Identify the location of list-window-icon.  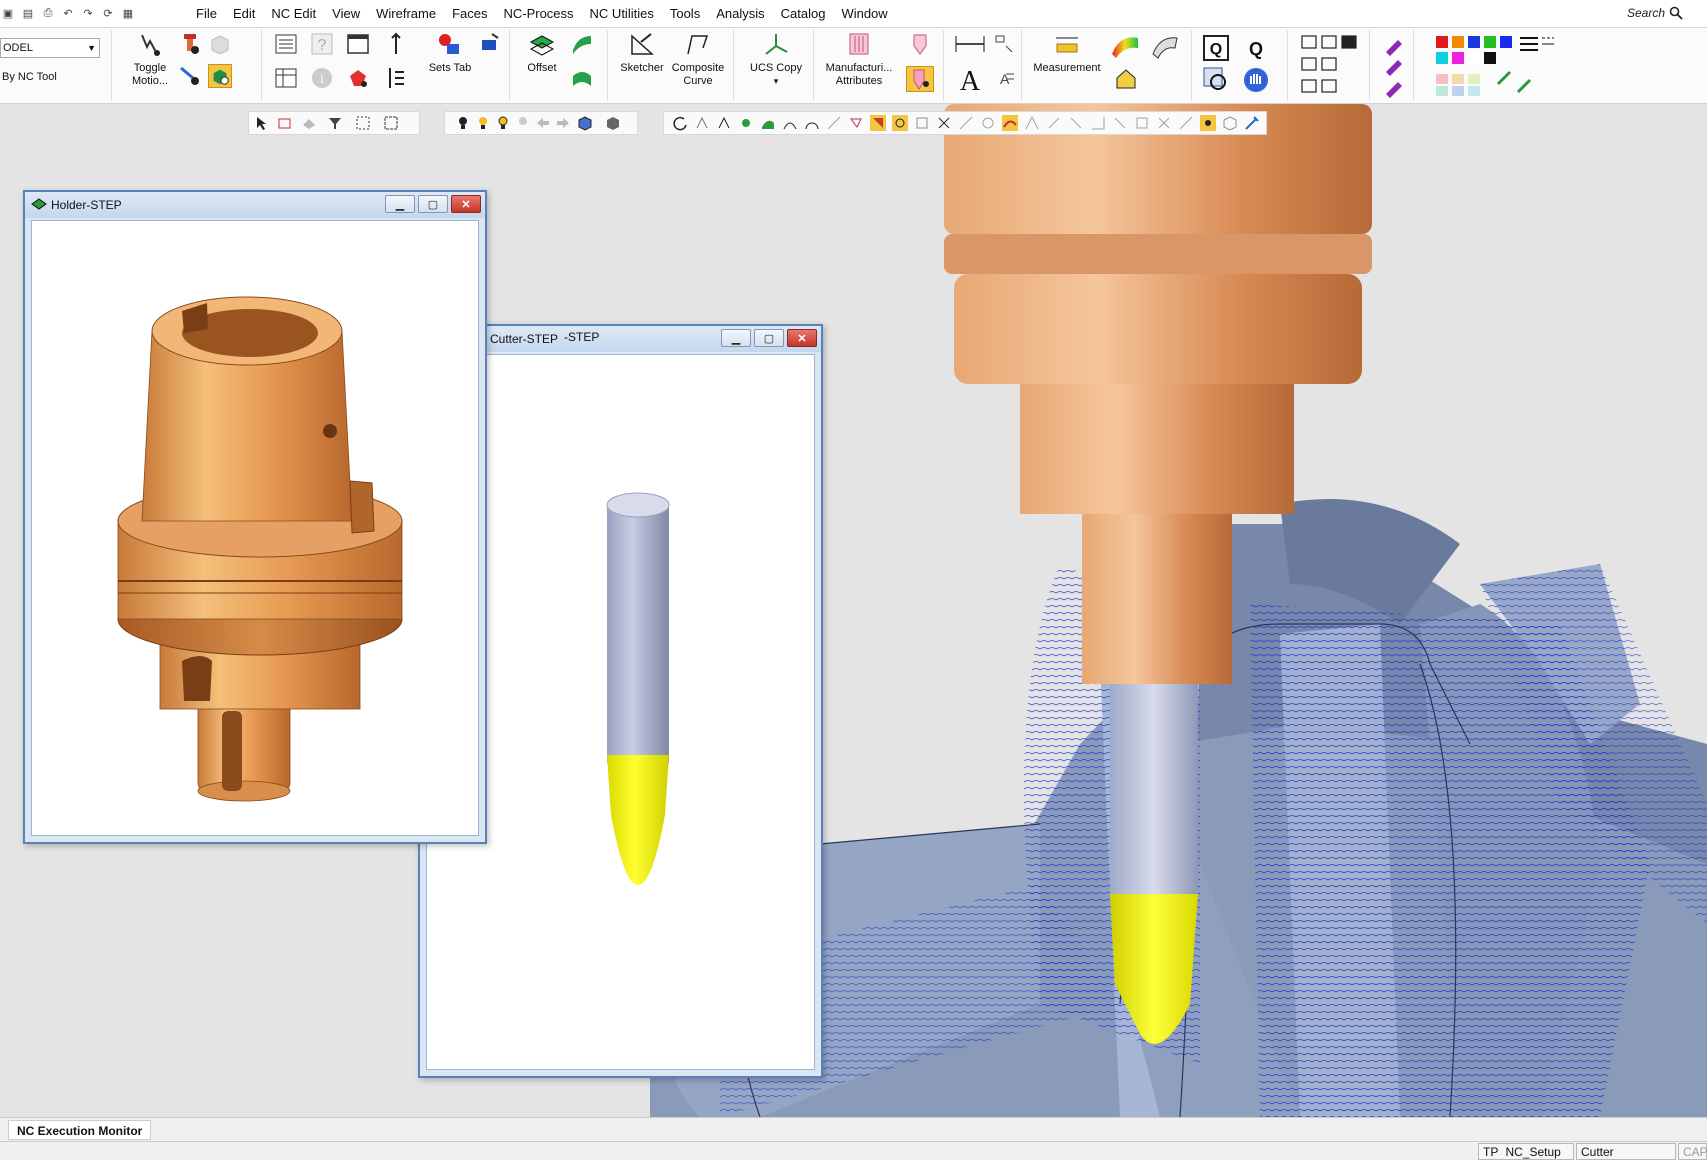
(286, 44).